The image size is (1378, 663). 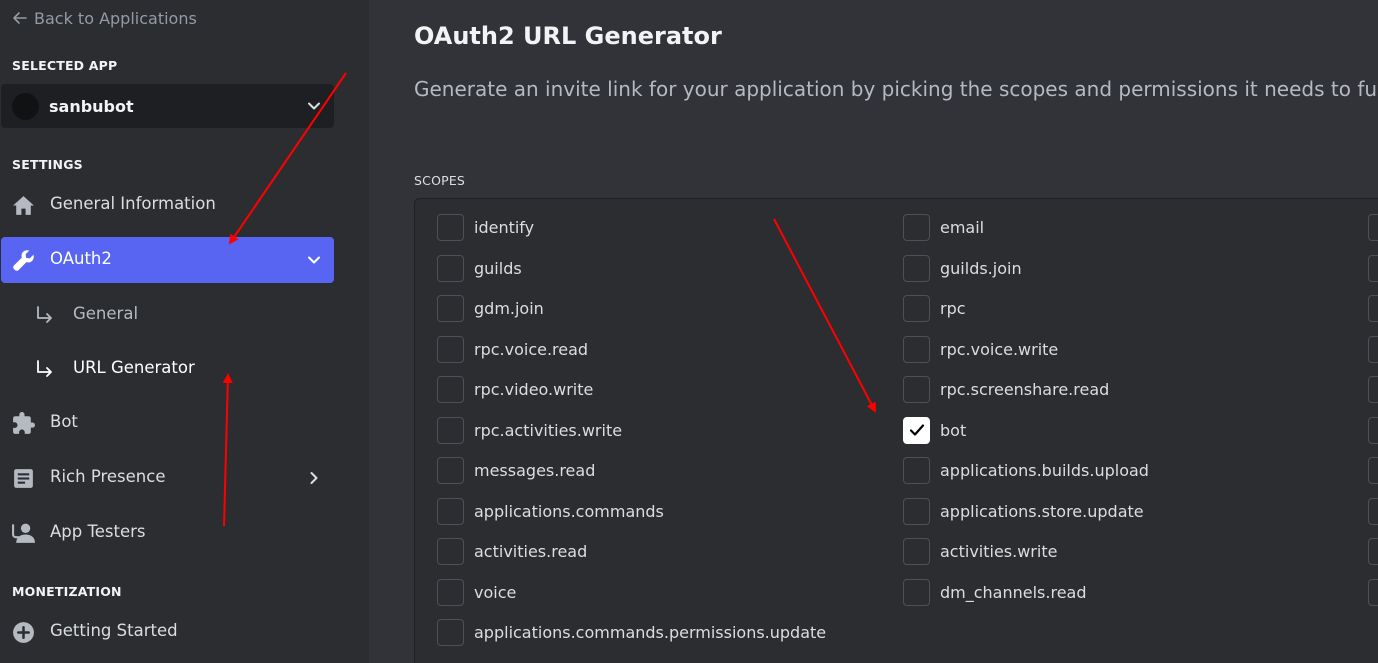 I want to click on scope-rpc: rpc, so click(x=934, y=308).